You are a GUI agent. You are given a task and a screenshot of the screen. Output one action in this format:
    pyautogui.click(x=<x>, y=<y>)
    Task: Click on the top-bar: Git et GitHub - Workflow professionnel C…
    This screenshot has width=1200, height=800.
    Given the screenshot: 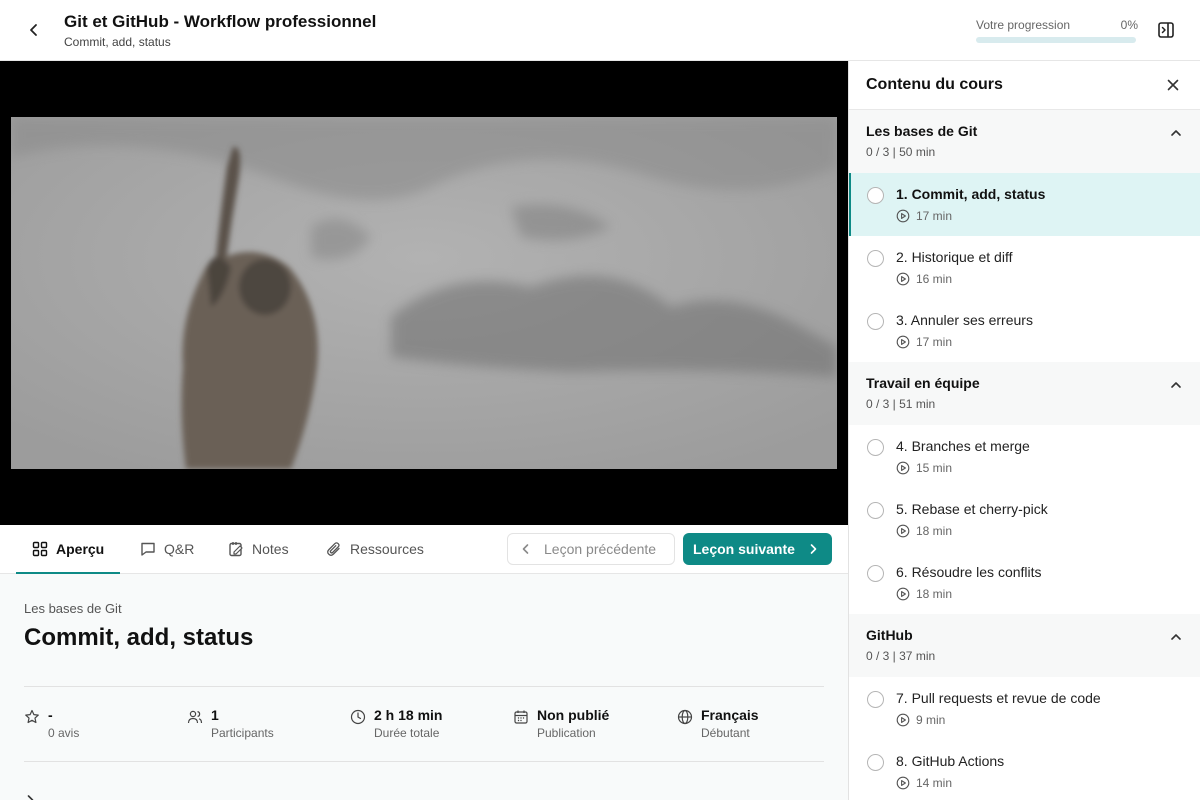 What is the action you would take?
    pyautogui.click(x=600, y=30)
    